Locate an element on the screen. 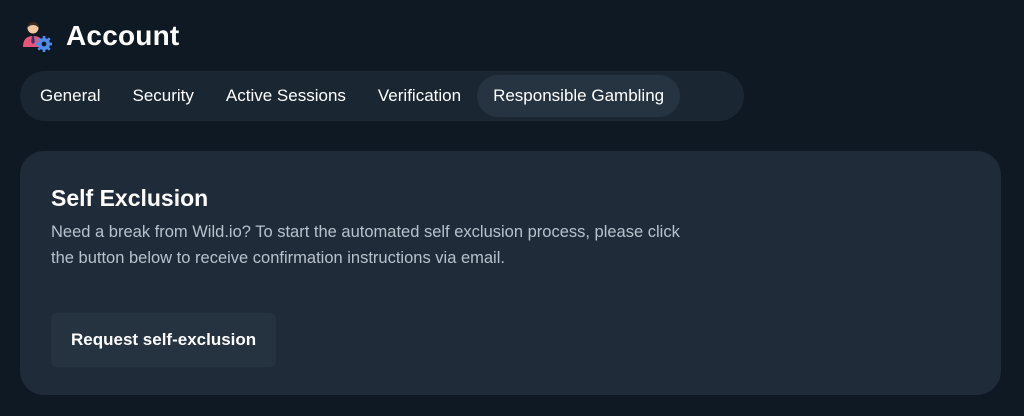 This screenshot has width=1024, height=416. tab-active-sessions: Active Sessions is located at coordinates (286, 96).